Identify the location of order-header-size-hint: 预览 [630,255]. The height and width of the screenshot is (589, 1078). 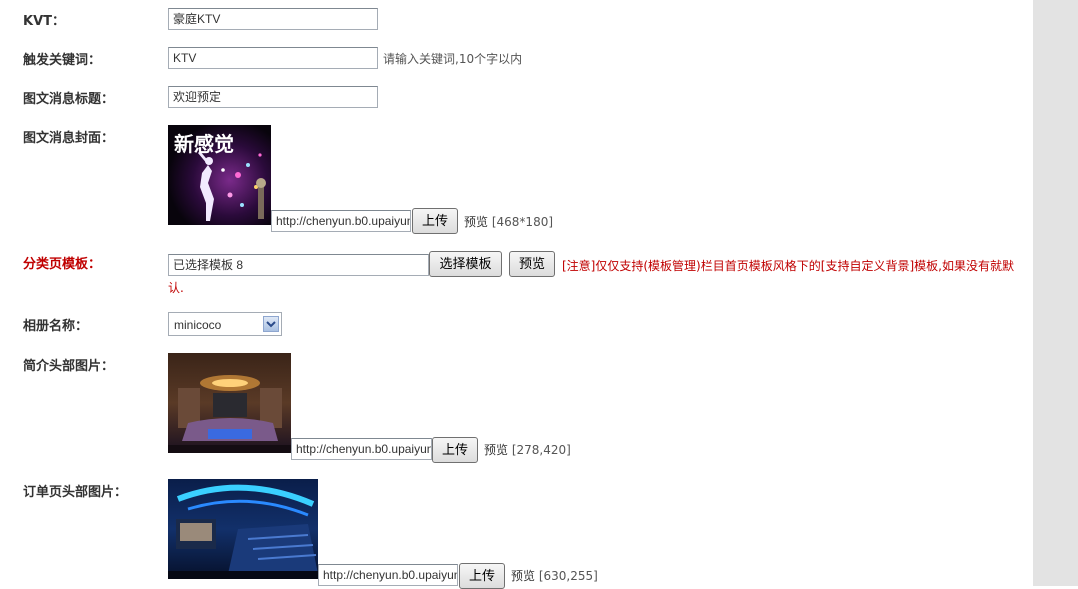
(554, 575).